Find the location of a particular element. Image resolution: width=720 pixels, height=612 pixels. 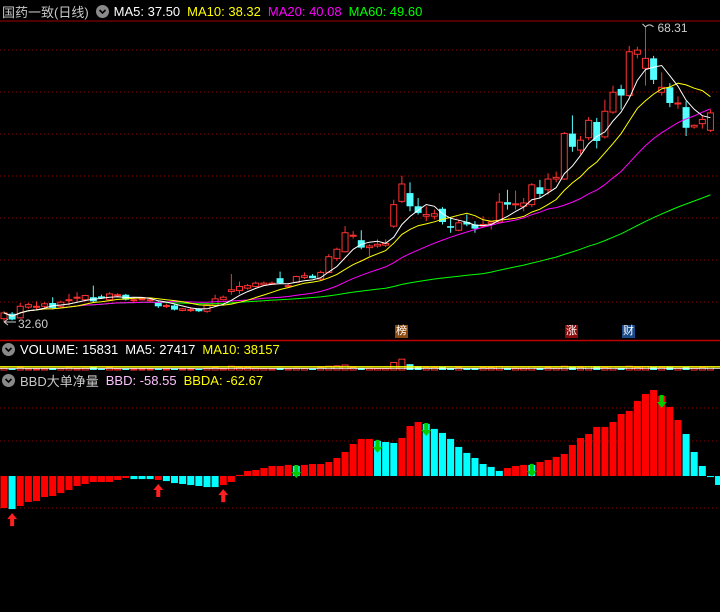

marker-limit-up: 涨 is located at coordinates (571, 331).